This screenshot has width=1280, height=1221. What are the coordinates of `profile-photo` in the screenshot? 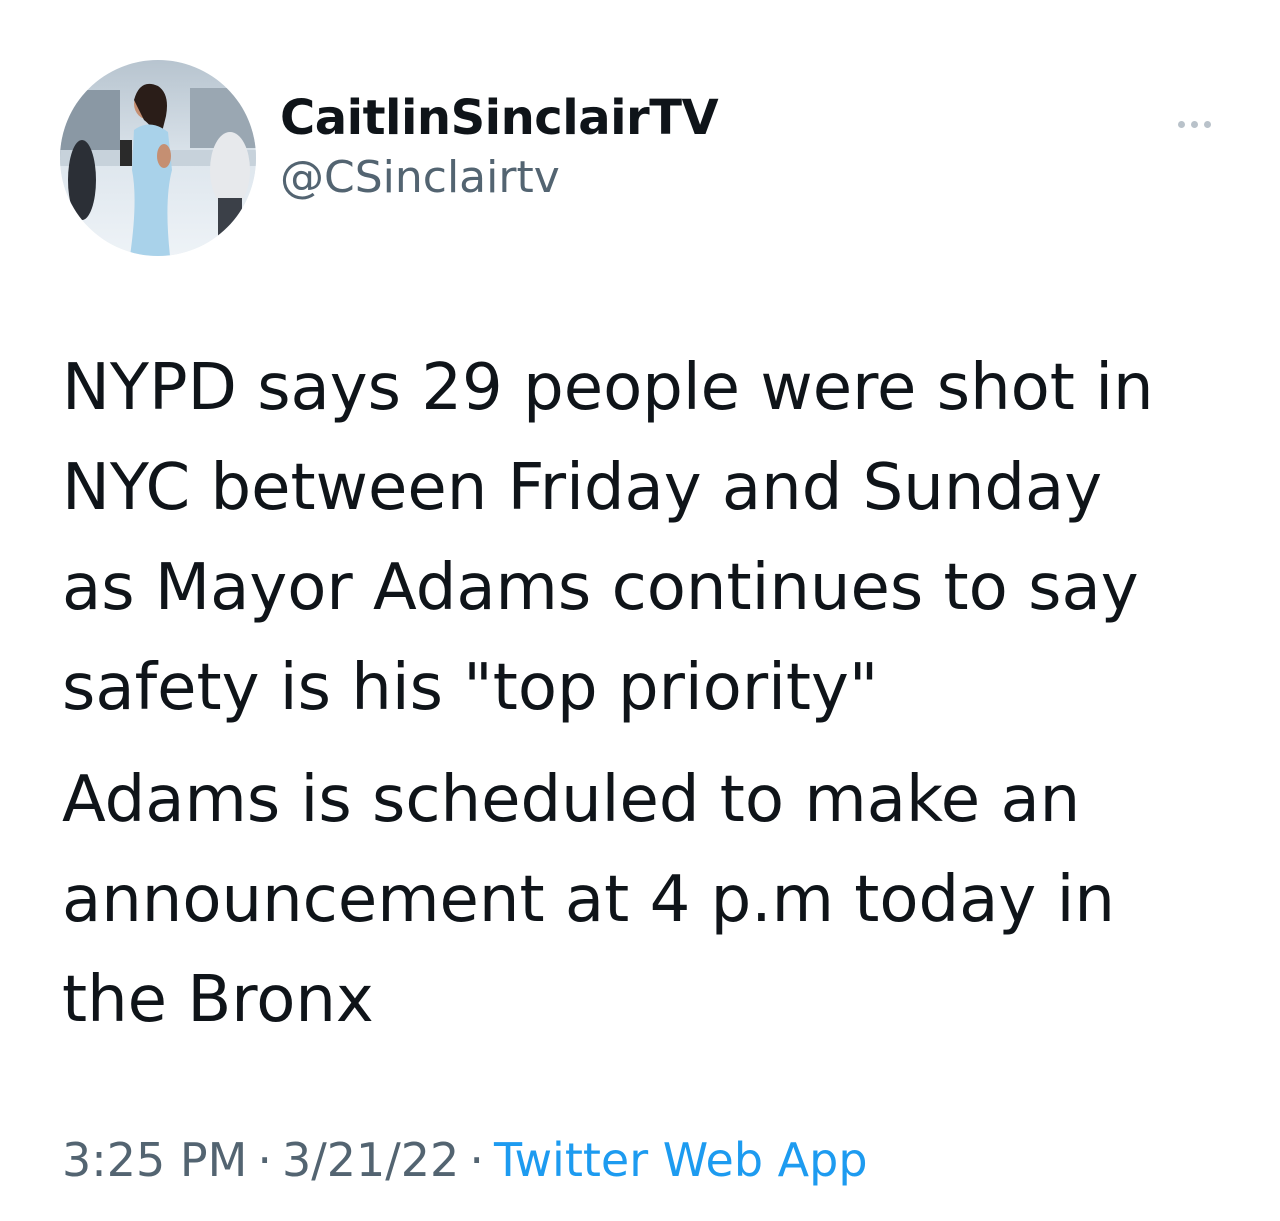 It's located at (158, 158).